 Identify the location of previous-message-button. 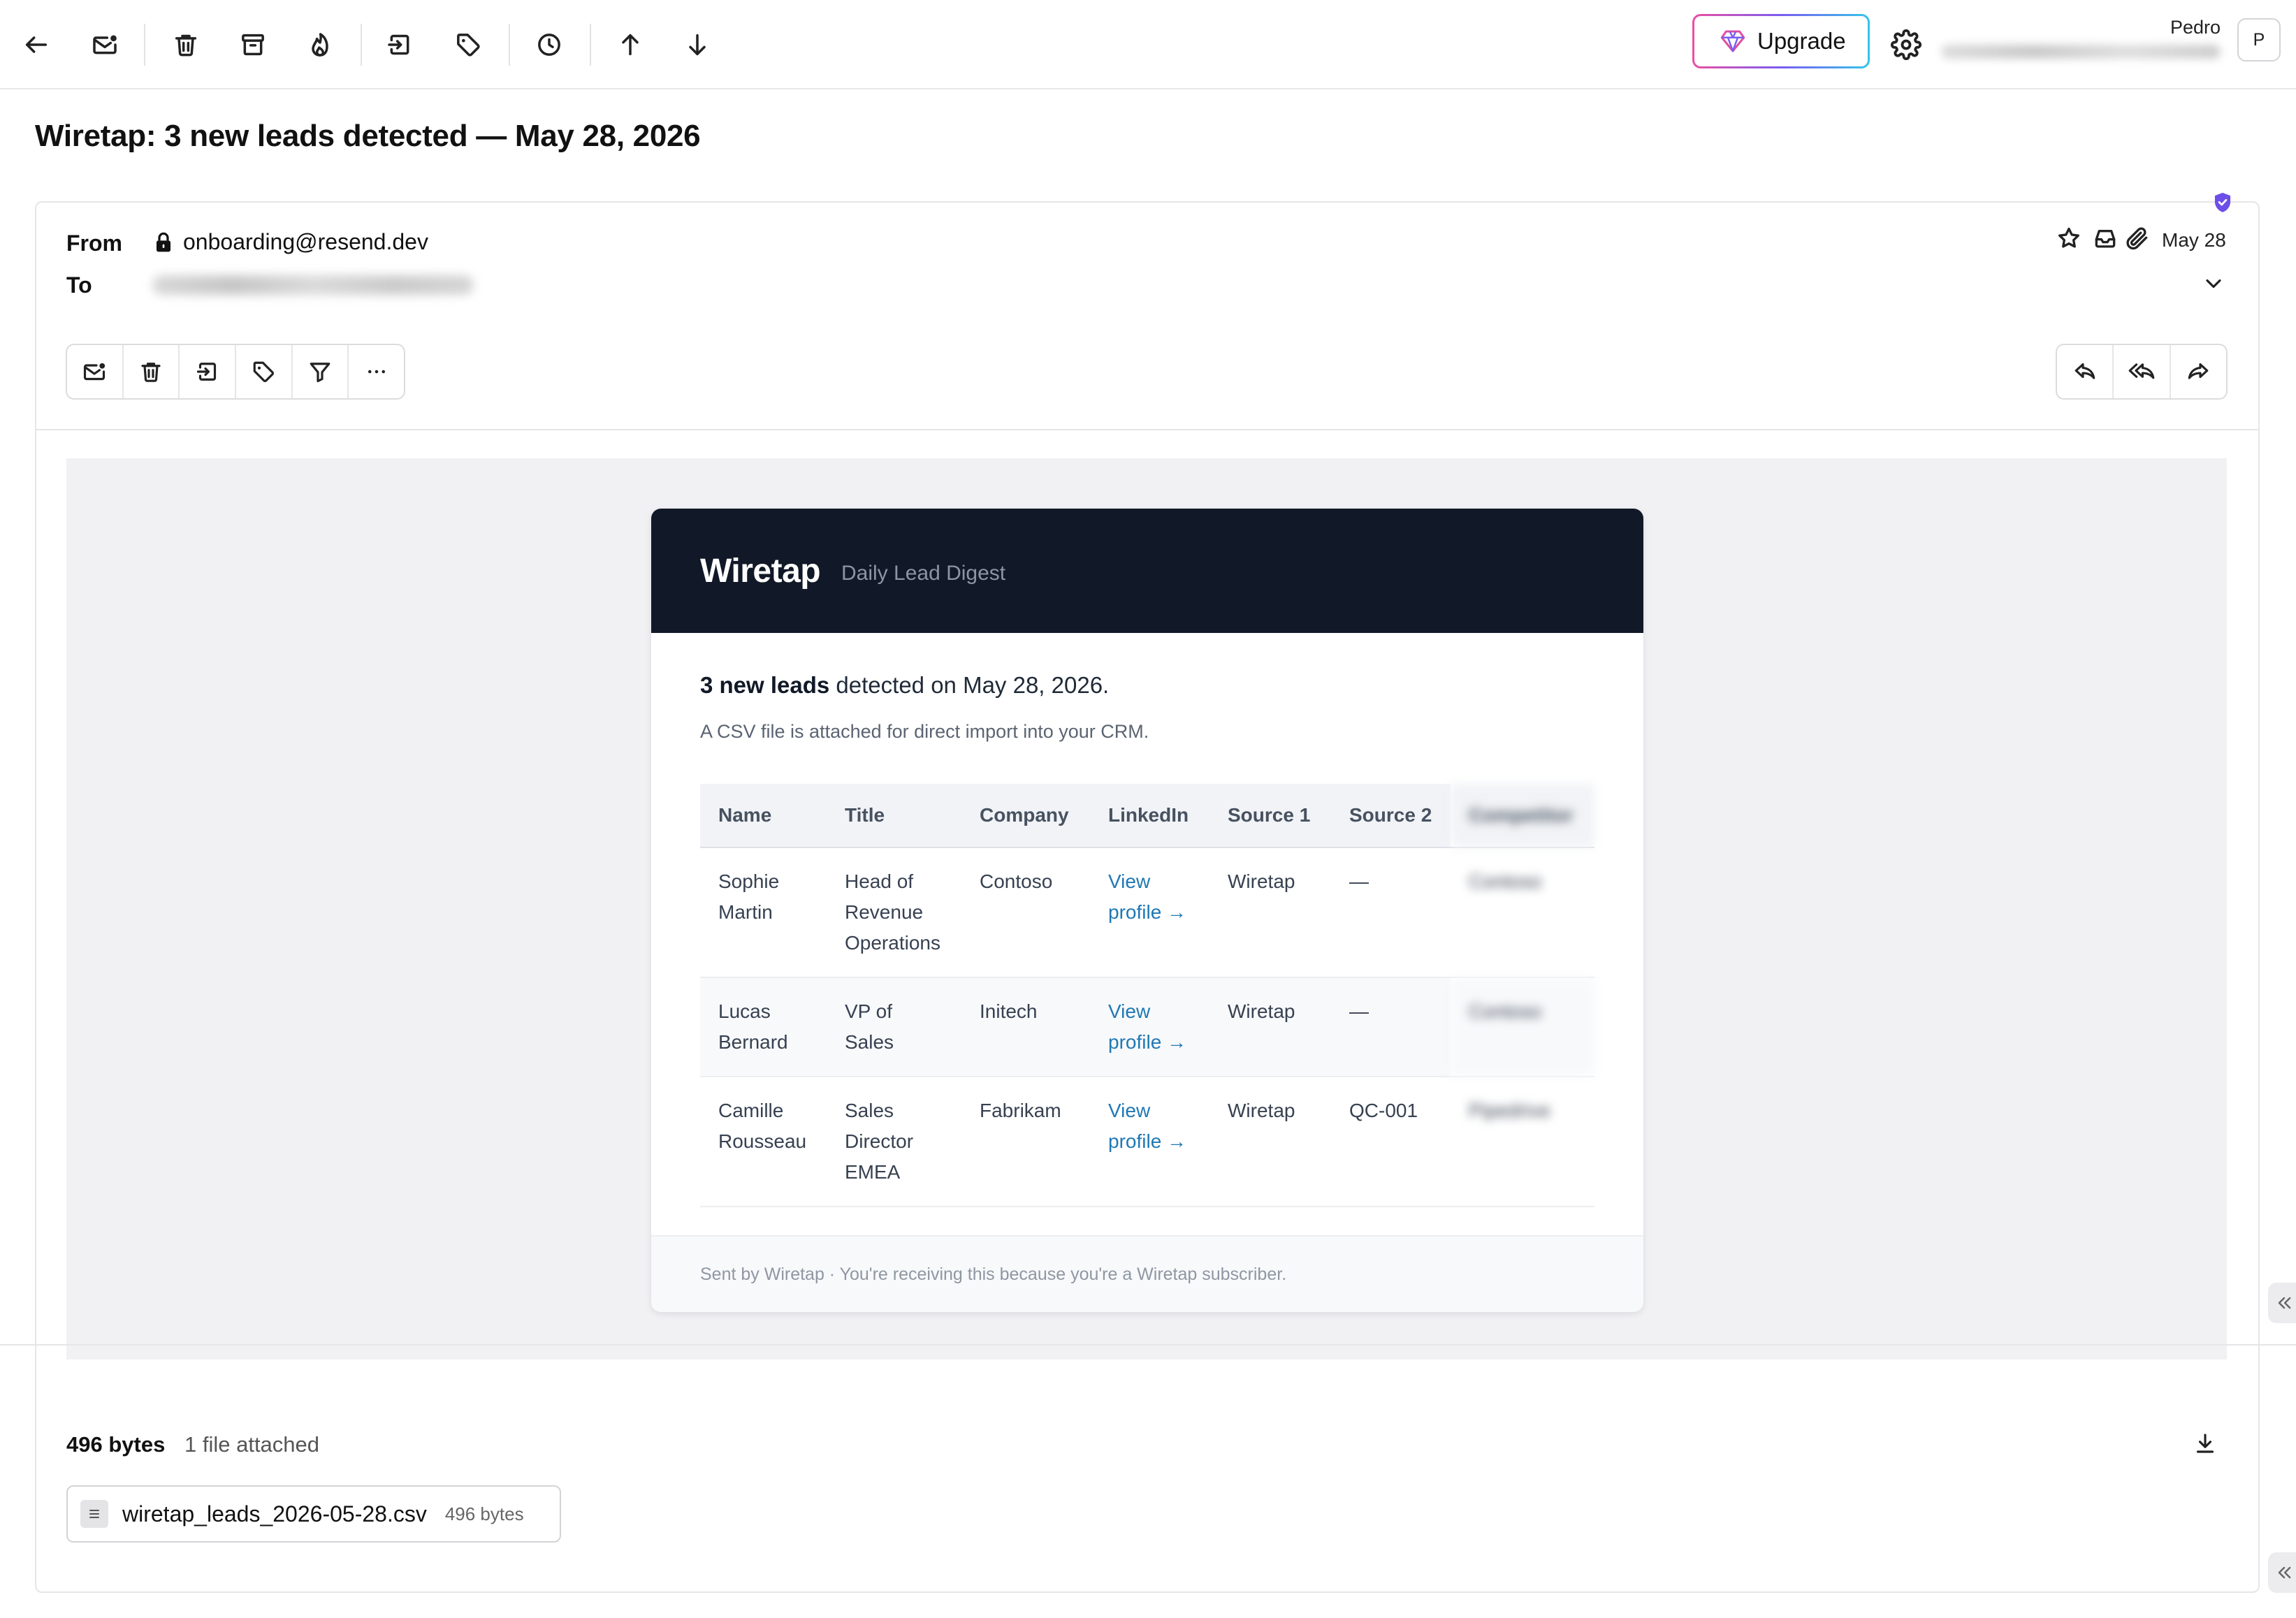
(631, 44).